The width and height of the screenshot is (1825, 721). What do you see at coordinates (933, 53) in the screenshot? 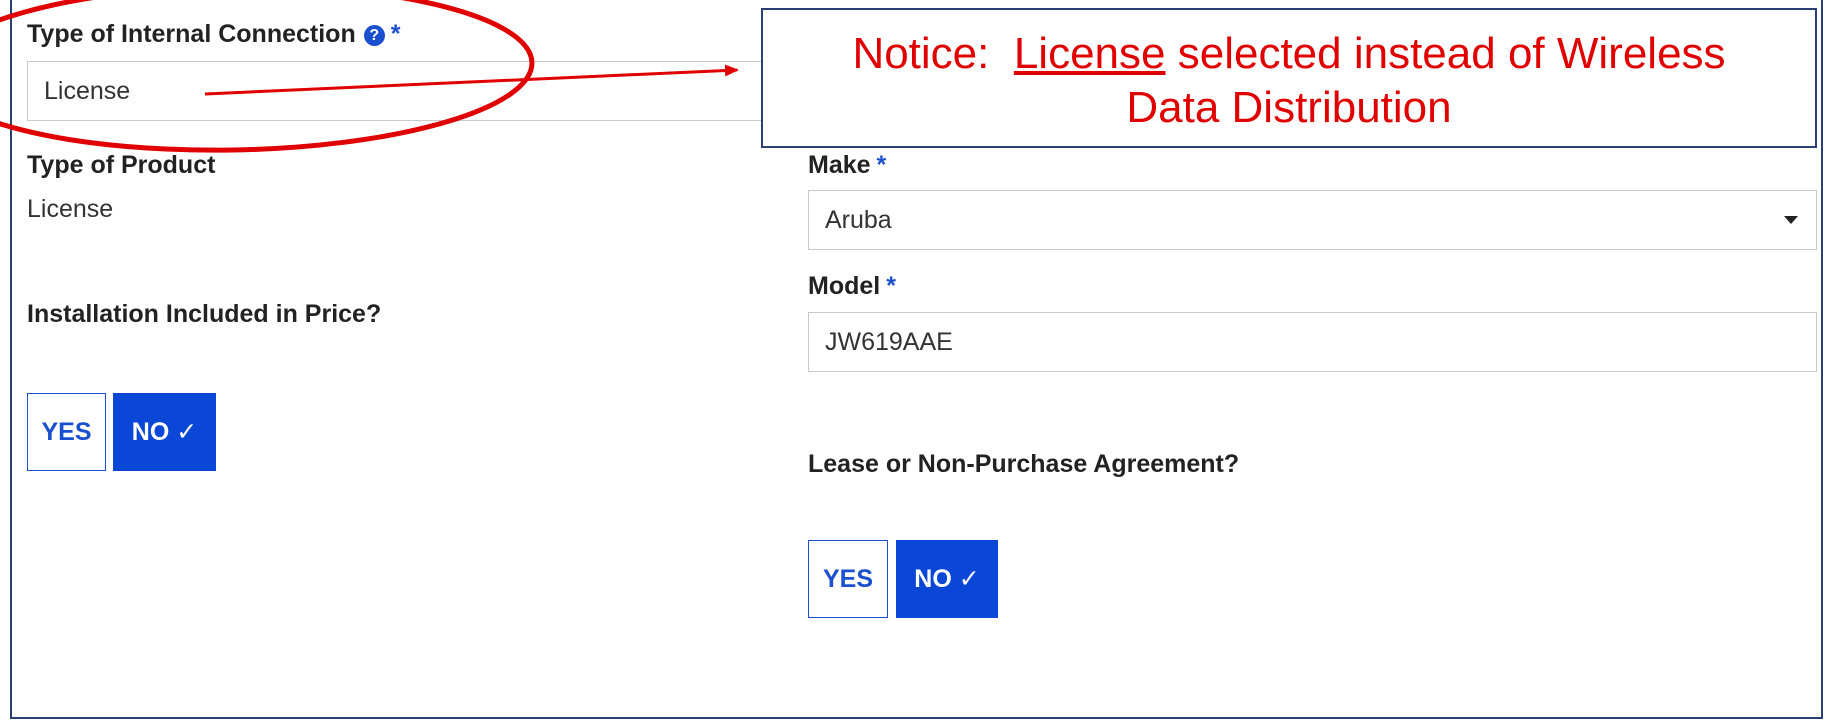
I see `annotation-prefix: Notice:` at bounding box center [933, 53].